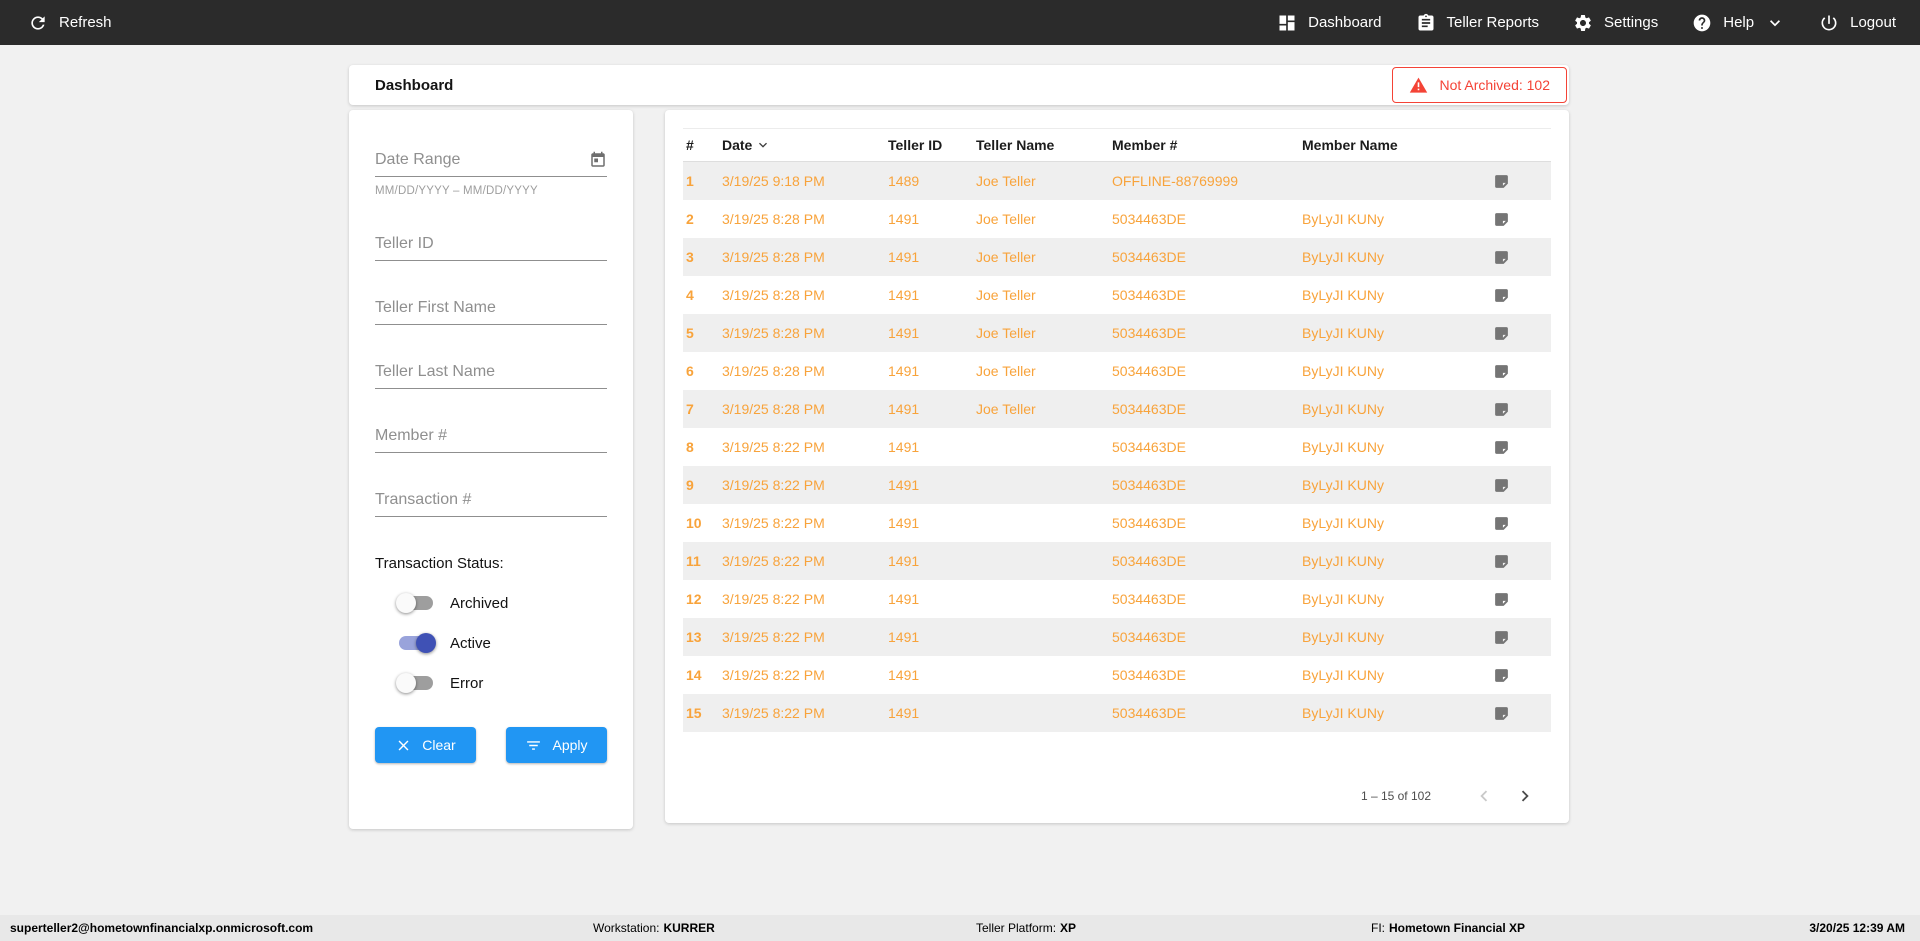 The image size is (1920, 941). I want to click on nav-item-label: Settings, so click(1631, 22).